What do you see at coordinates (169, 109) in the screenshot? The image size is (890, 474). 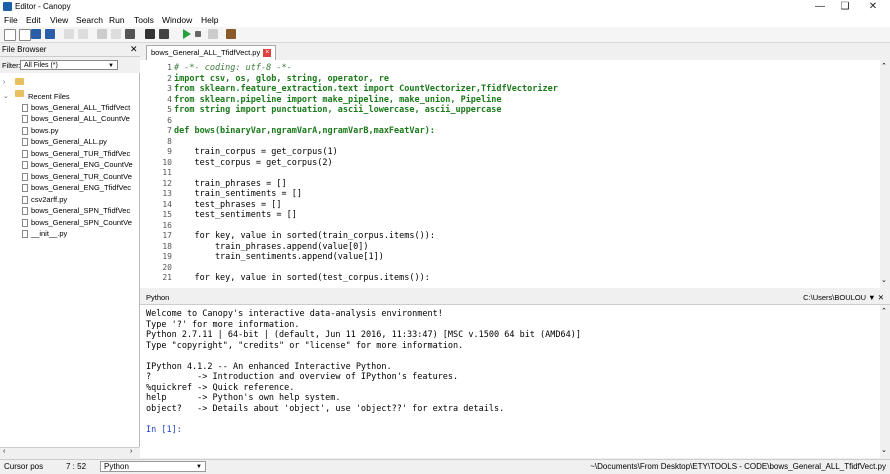 I see `line-number: 5` at bounding box center [169, 109].